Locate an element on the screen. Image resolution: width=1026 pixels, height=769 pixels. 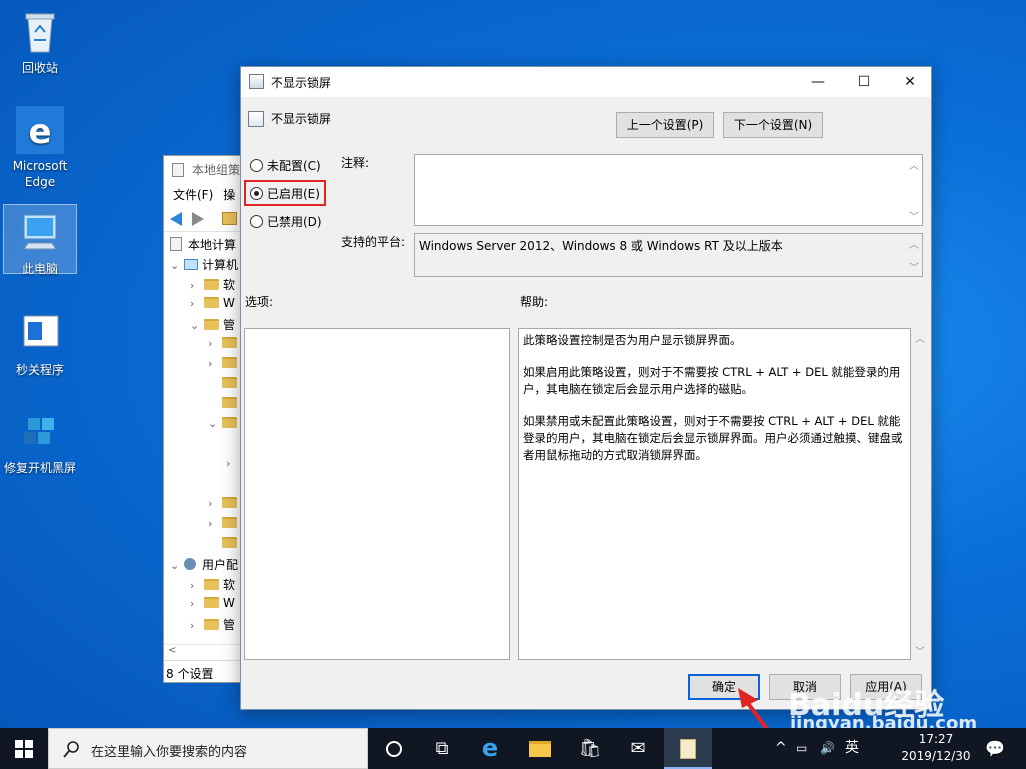
desktop-icon-this-pc: 此电脑 is located at coordinates (40, 240).